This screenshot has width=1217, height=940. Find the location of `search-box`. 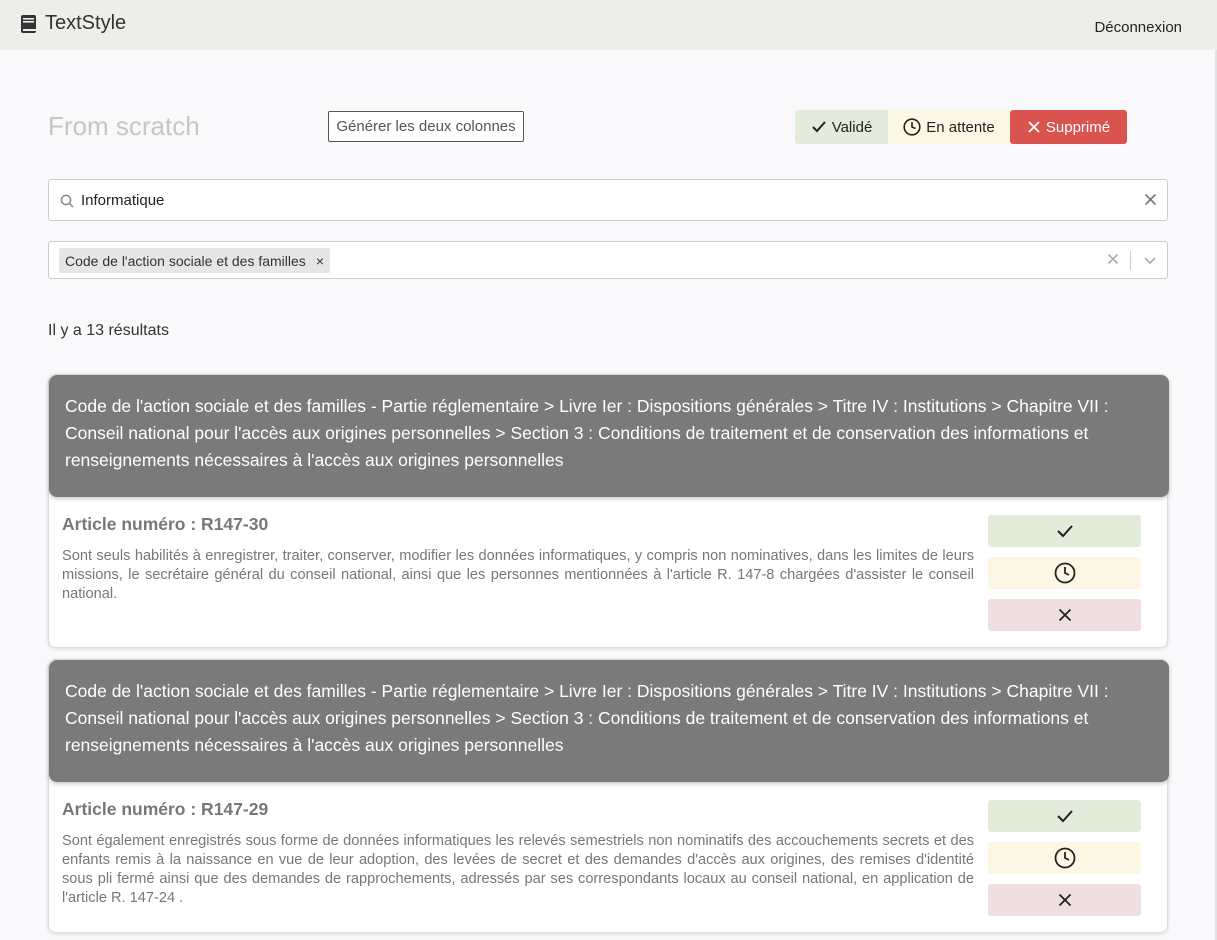

search-box is located at coordinates (608, 200).